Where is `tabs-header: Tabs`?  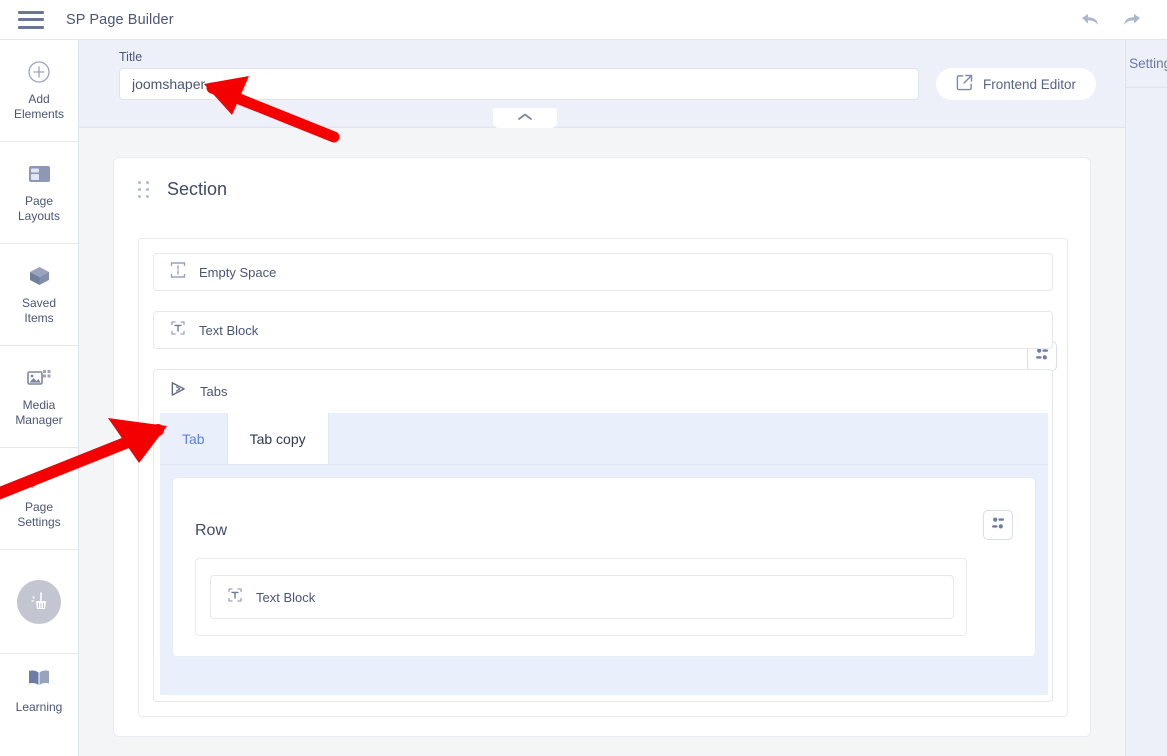
tabs-header: Tabs is located at coordinates (603, 391).